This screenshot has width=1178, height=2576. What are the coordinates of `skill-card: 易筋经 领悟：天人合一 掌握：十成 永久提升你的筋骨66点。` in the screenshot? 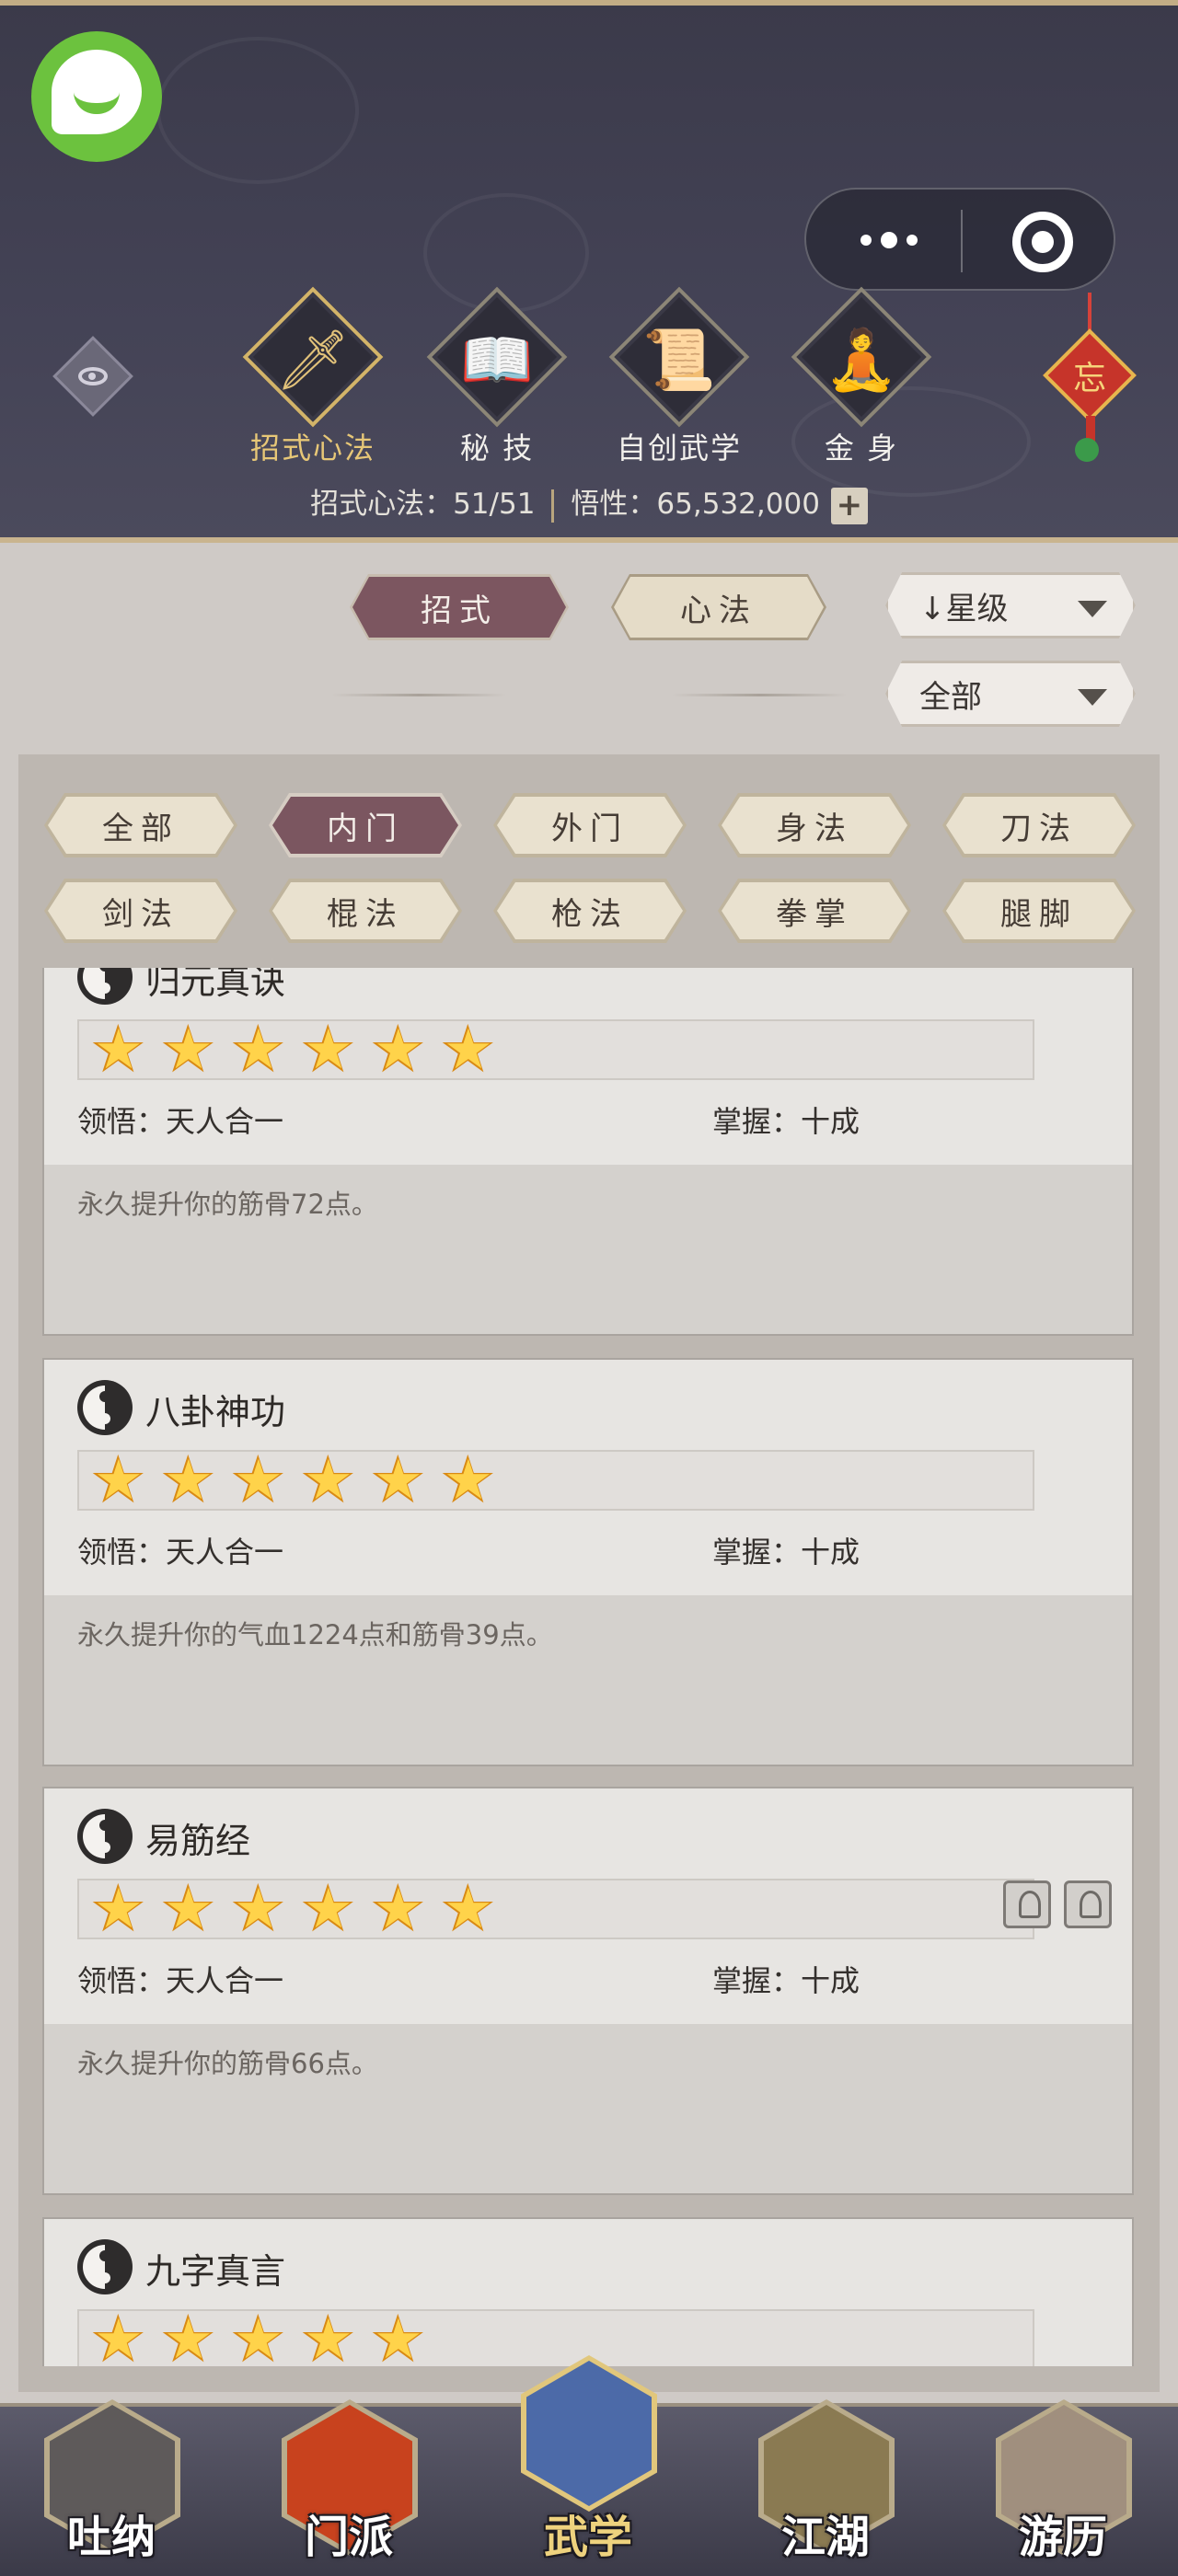 It's located at (588, 1991).